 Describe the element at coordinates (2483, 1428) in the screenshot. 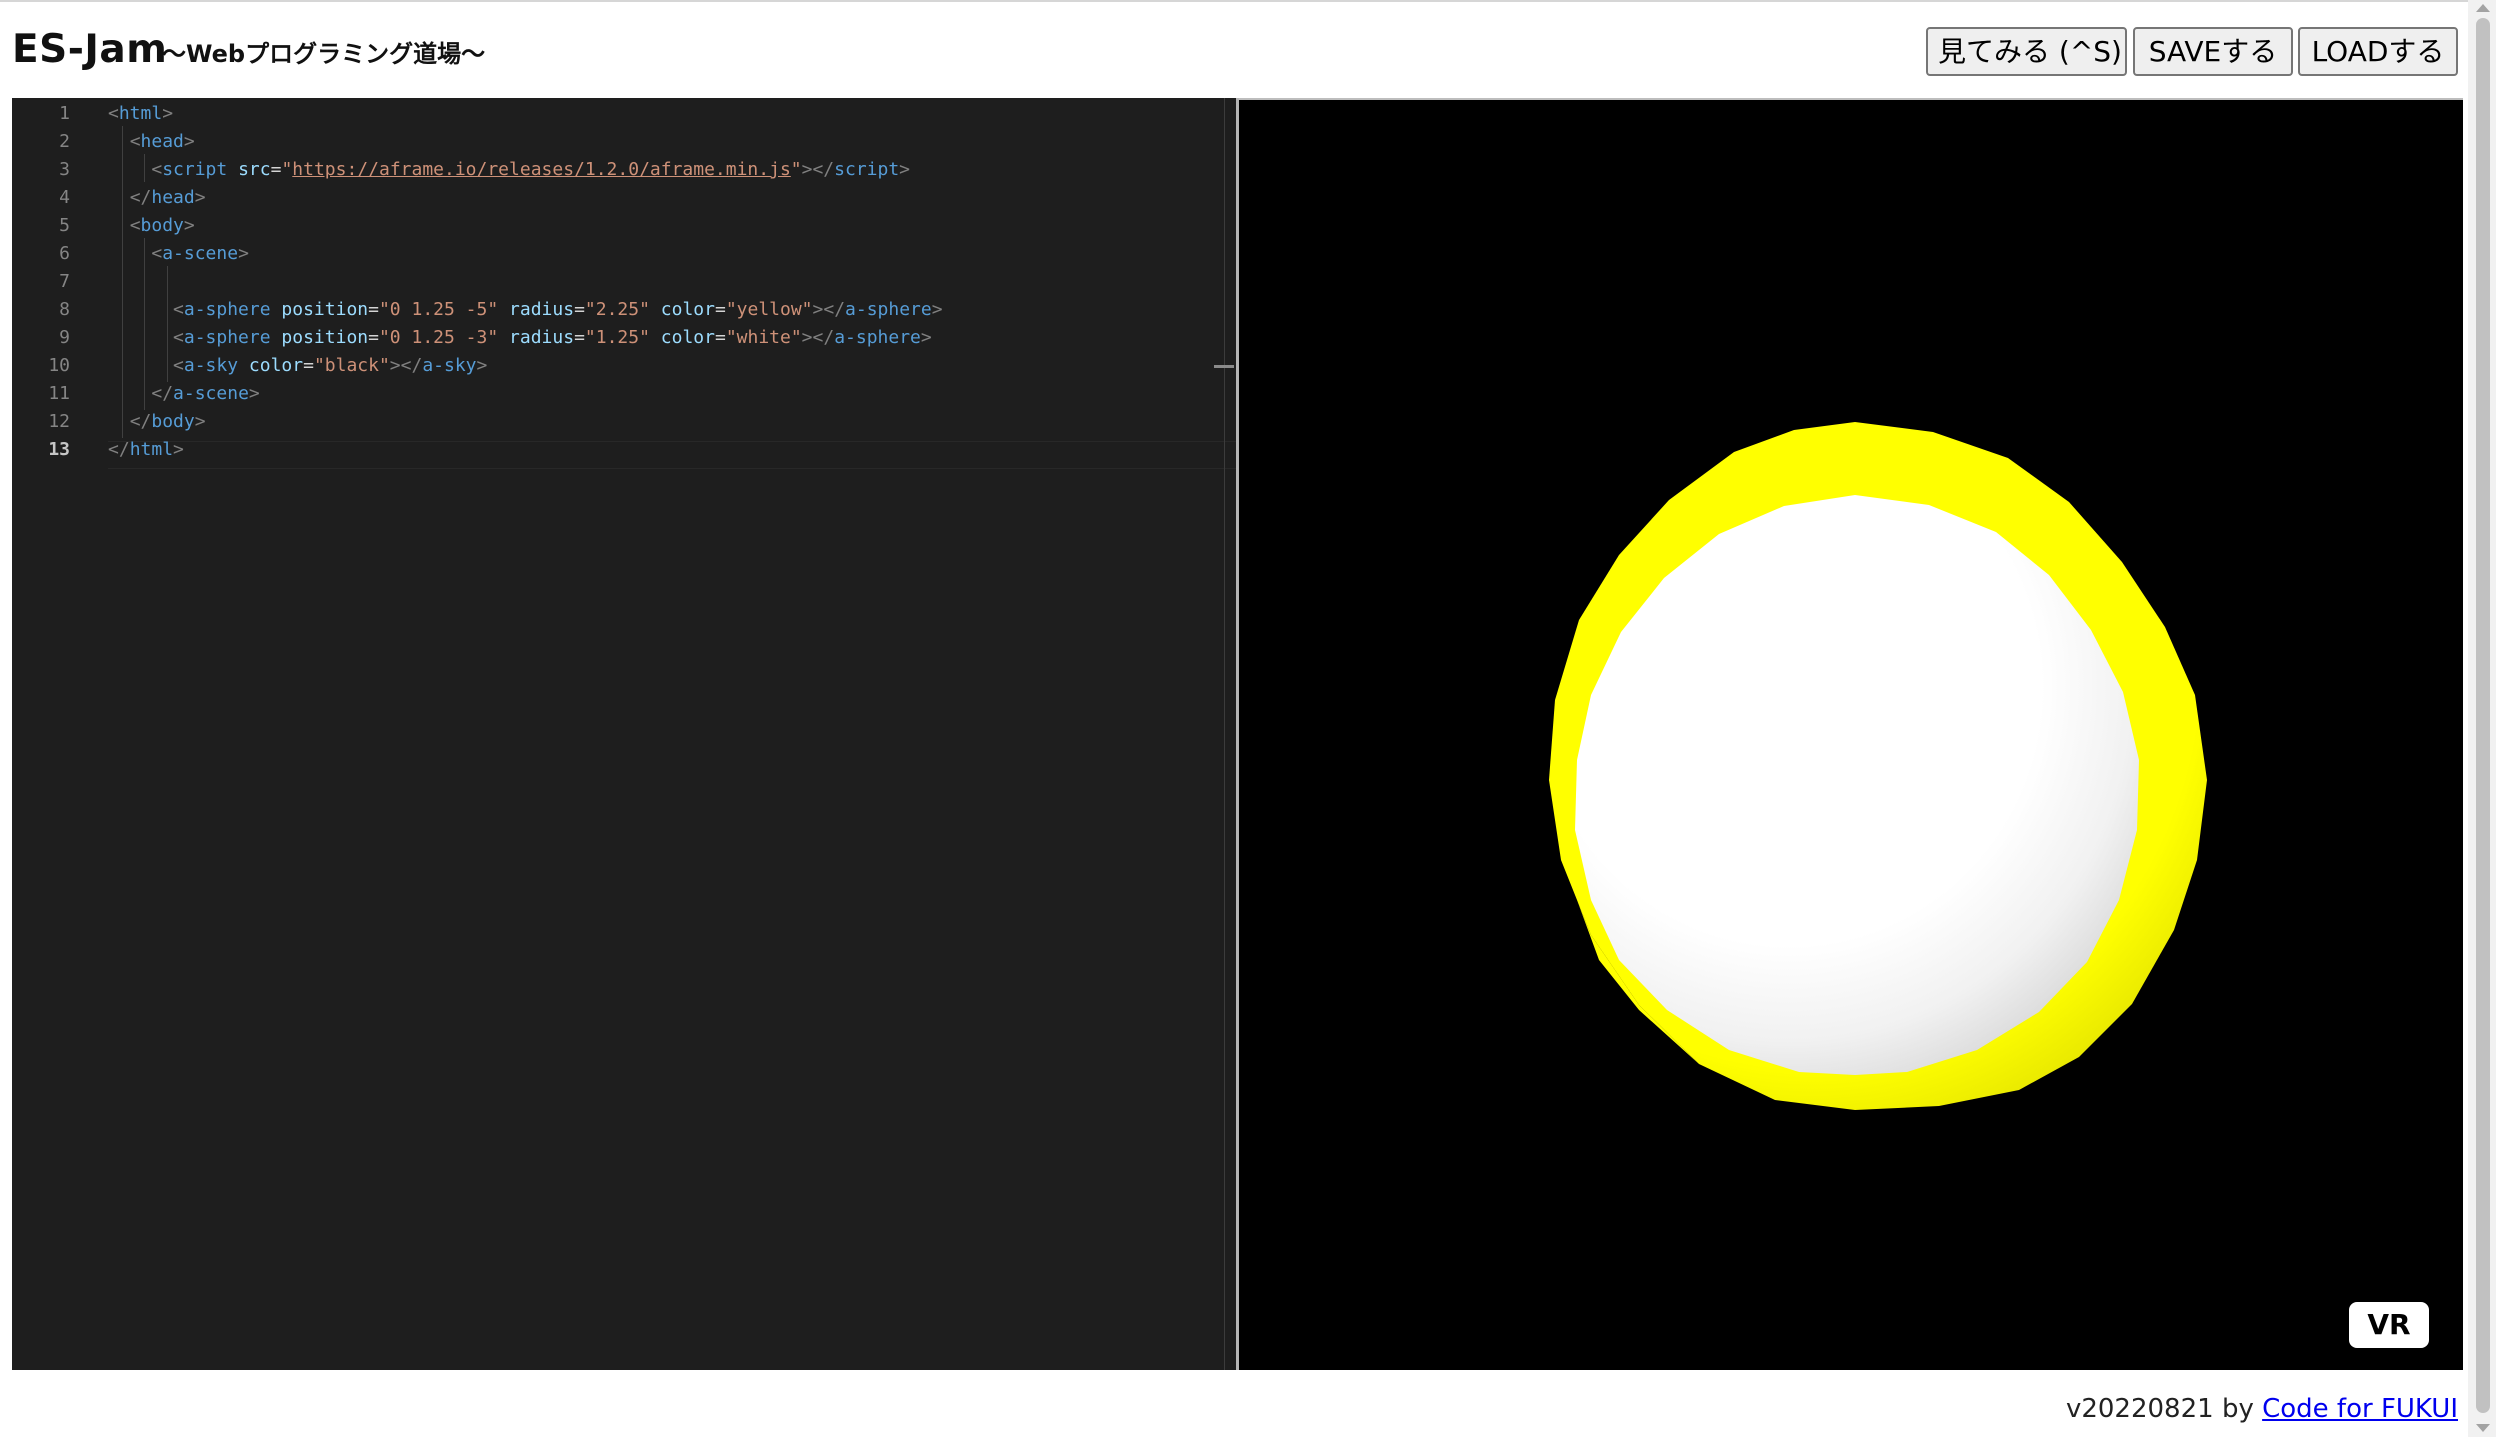

I see `scroll-down-arrow-icon` at that location.